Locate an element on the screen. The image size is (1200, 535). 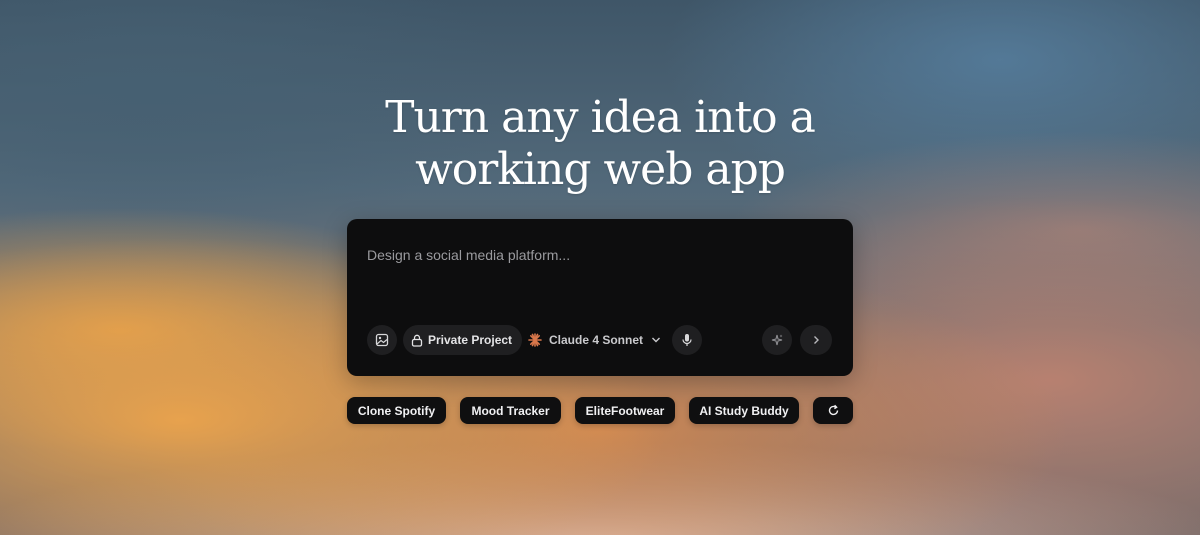
refresh-icon is located at coordinates (833, 410).